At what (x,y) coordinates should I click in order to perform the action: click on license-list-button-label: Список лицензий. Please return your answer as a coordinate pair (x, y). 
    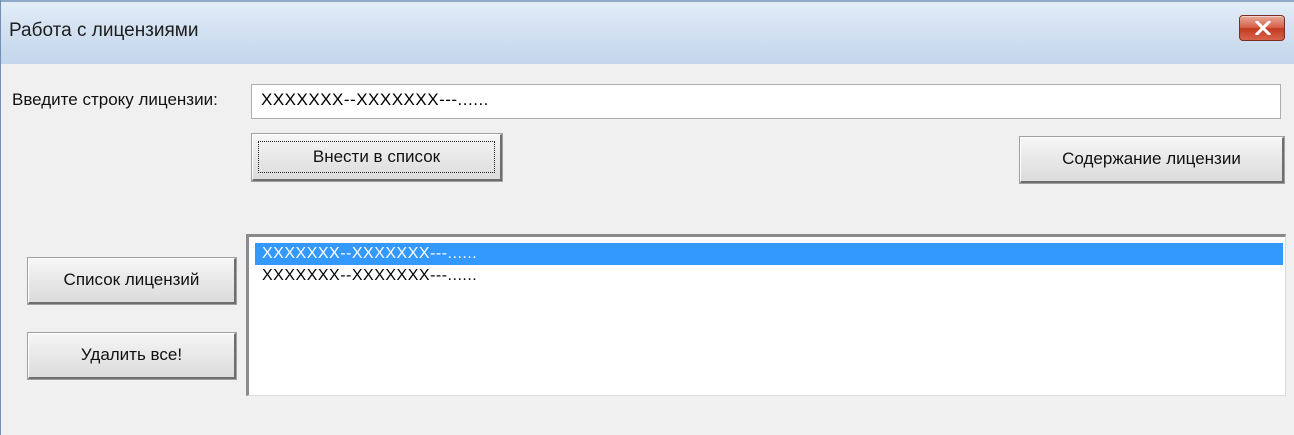
    Looking at the image, I should click on (131, 279).